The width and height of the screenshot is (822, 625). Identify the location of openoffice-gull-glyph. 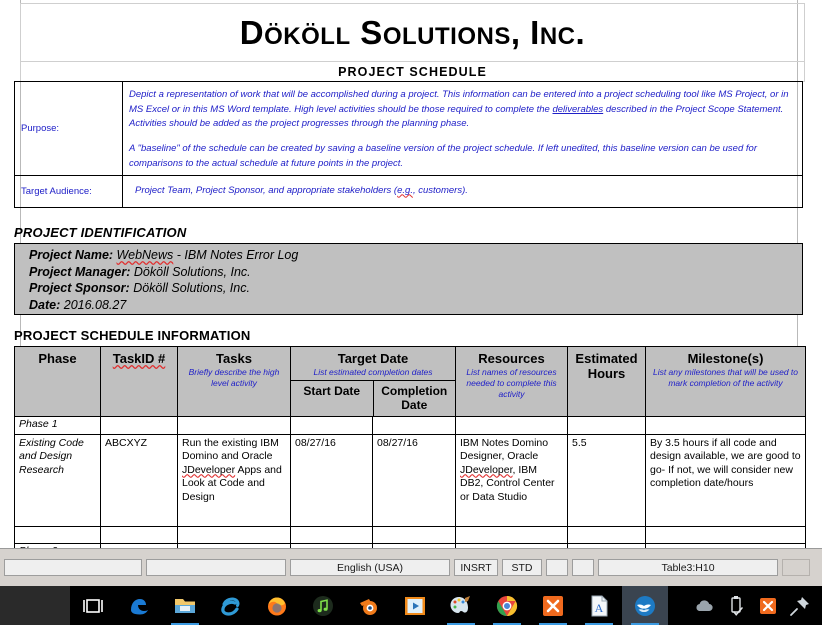
(645, 605).